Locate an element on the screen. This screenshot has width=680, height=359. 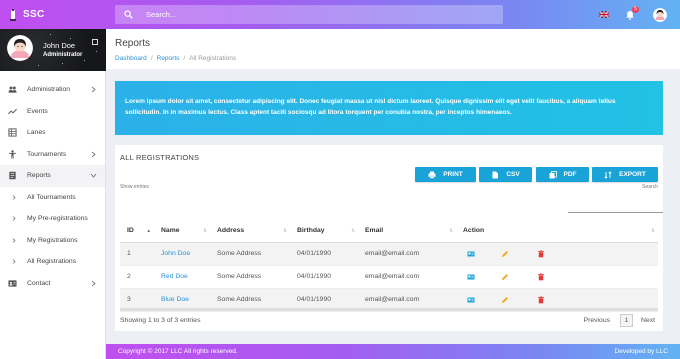
sidebar-subitem-label: All Registrations is located at coordinates (52, 262).